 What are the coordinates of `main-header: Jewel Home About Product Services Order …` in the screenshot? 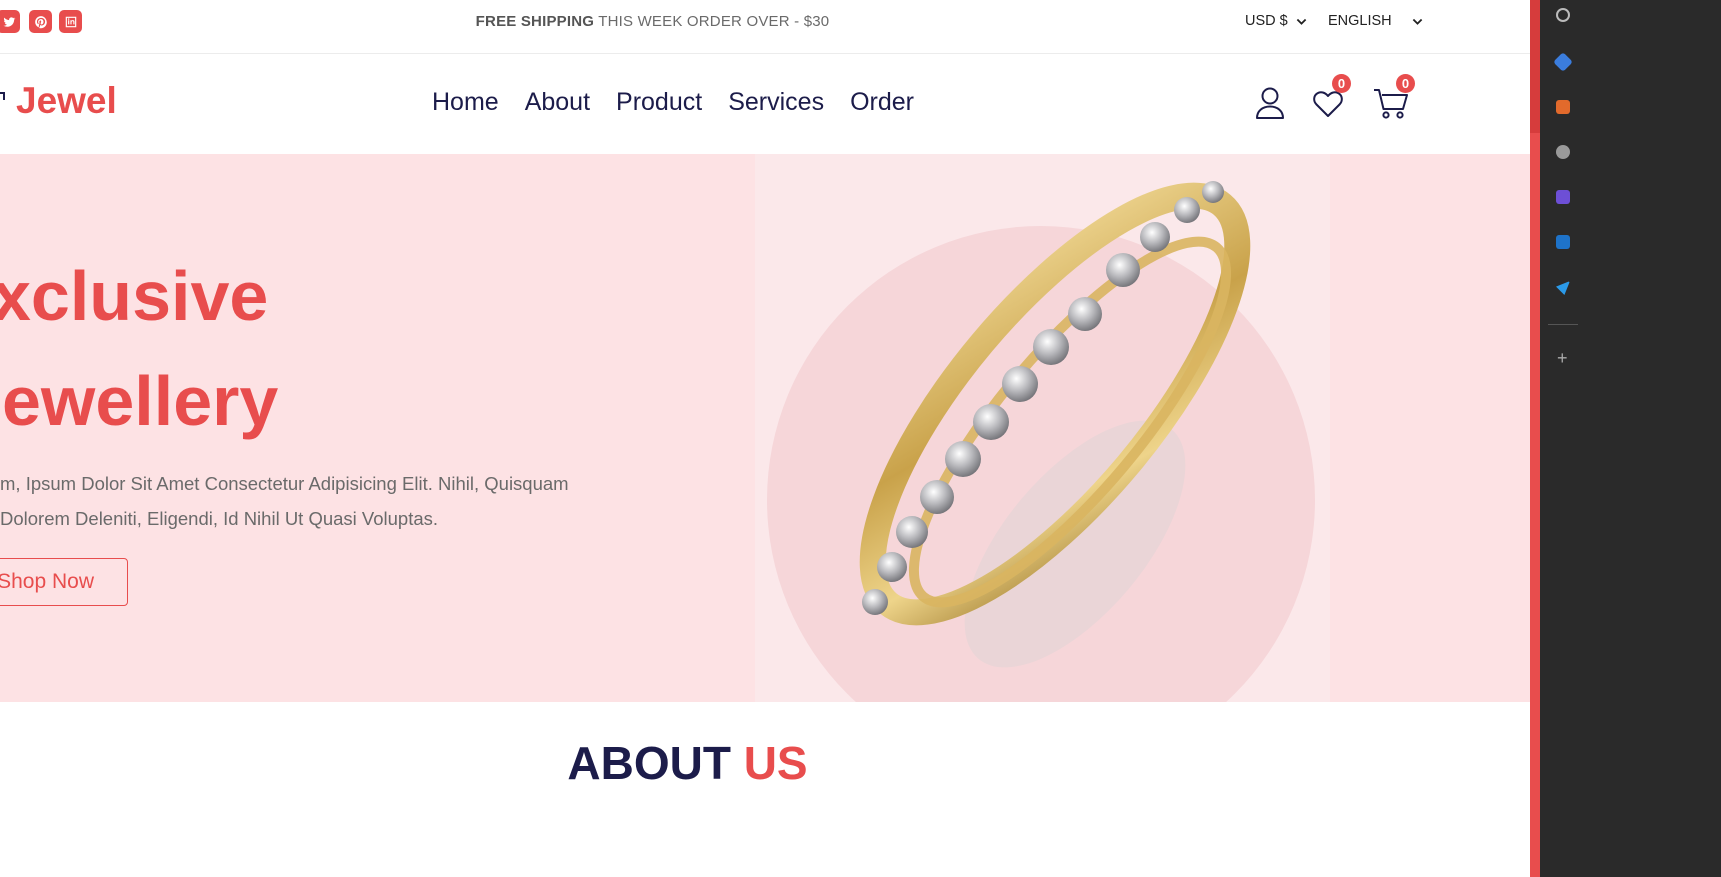 It's located at (765, 104).